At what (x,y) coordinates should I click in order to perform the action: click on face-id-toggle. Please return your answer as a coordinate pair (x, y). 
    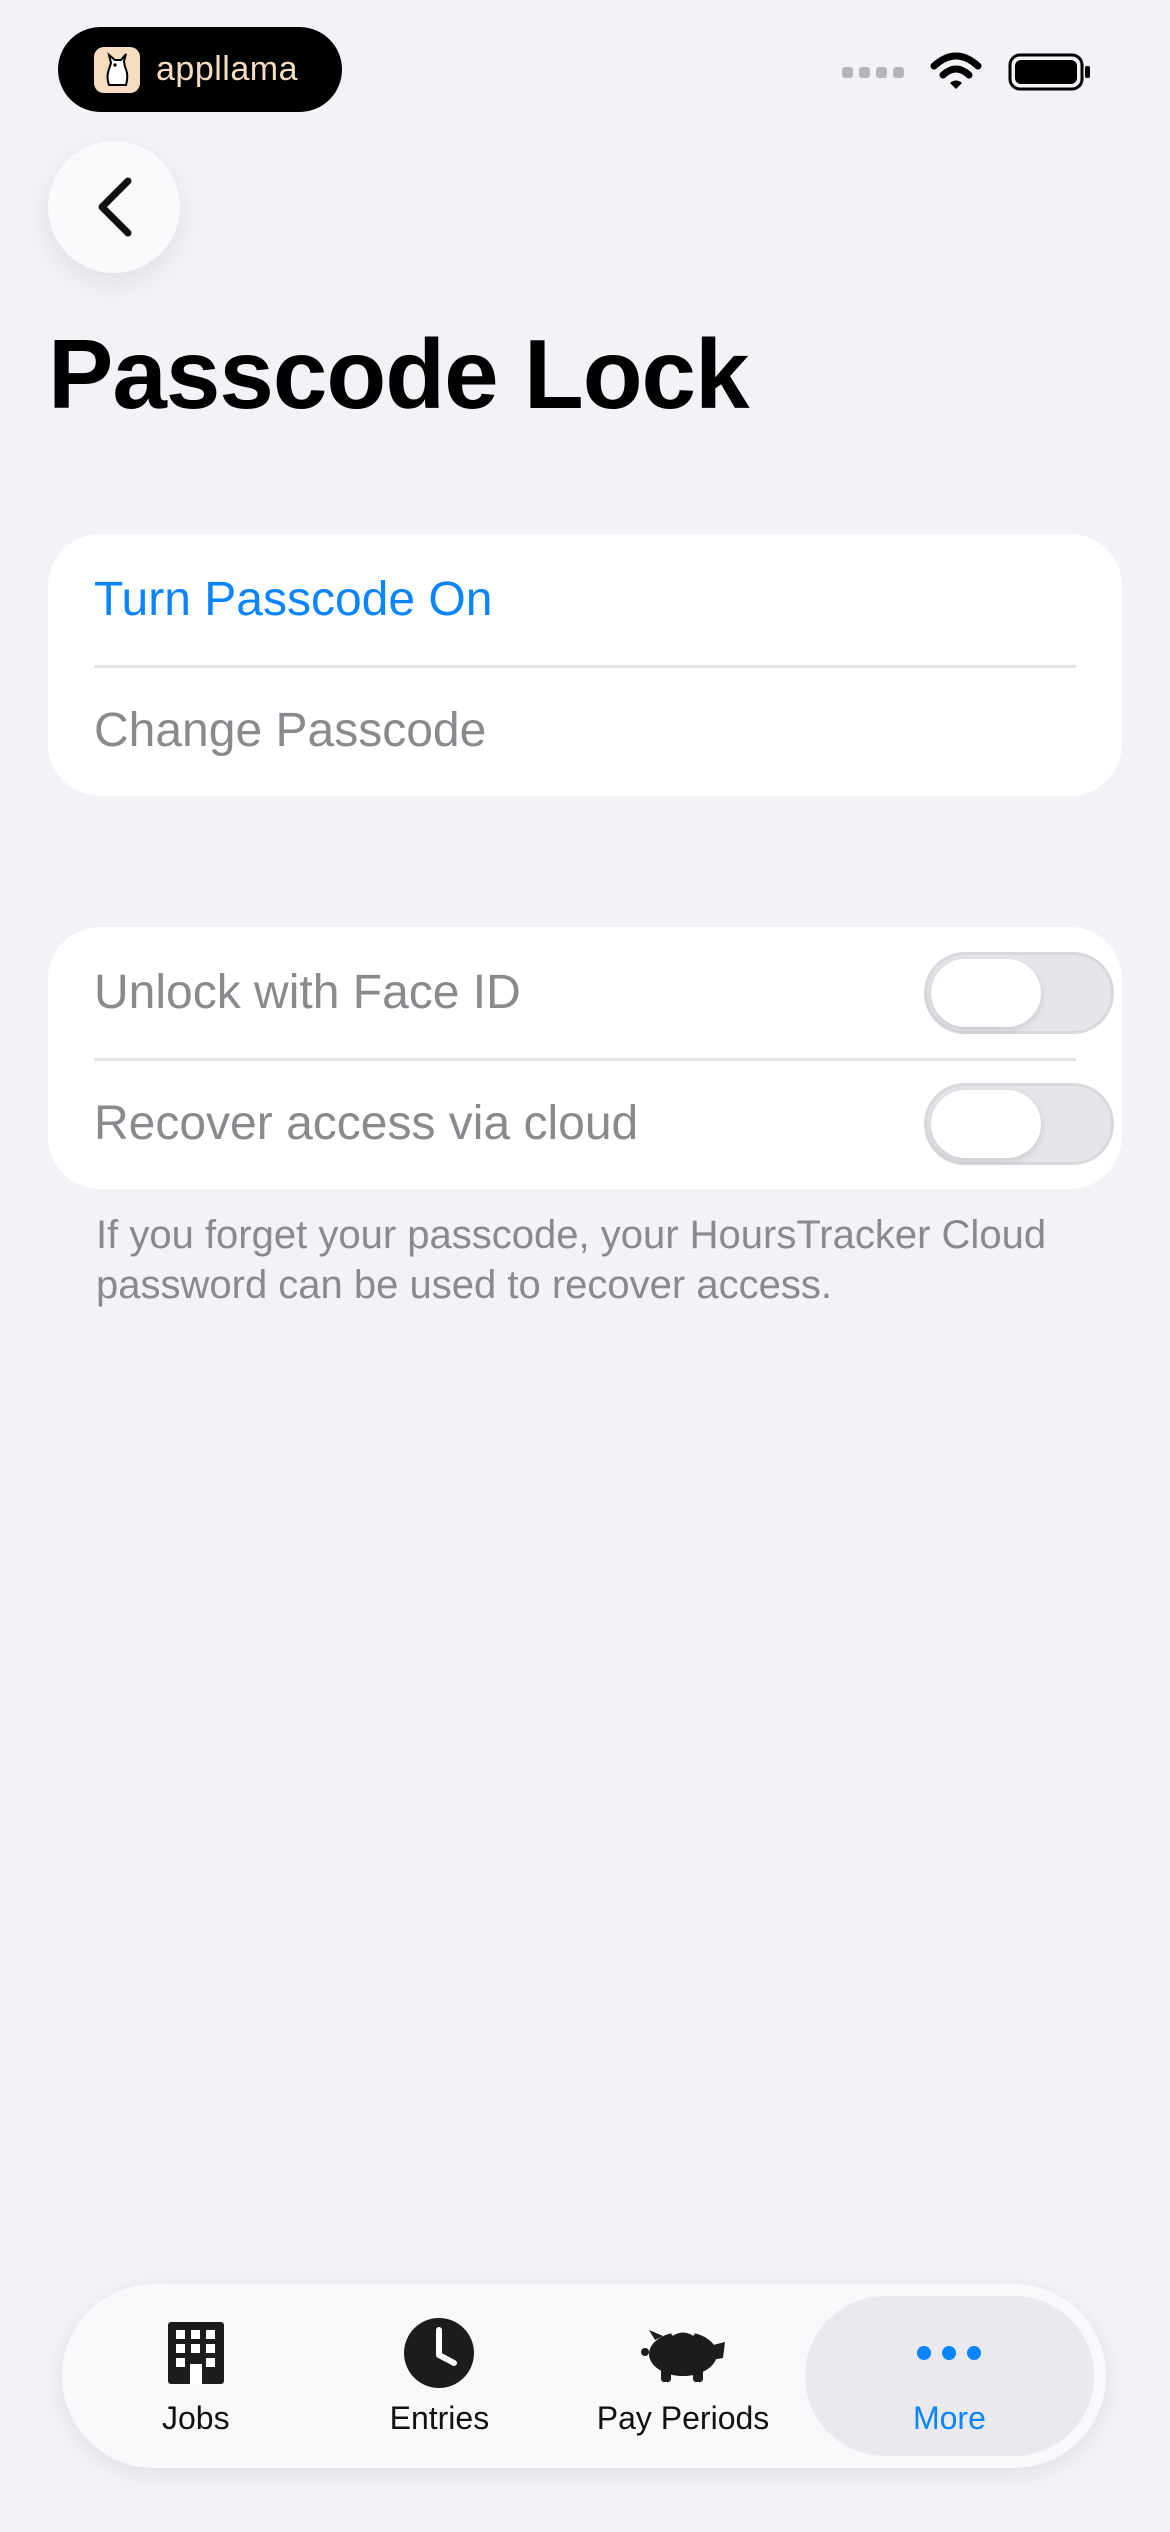
    Looking at the image, I should click on (1019, 992).